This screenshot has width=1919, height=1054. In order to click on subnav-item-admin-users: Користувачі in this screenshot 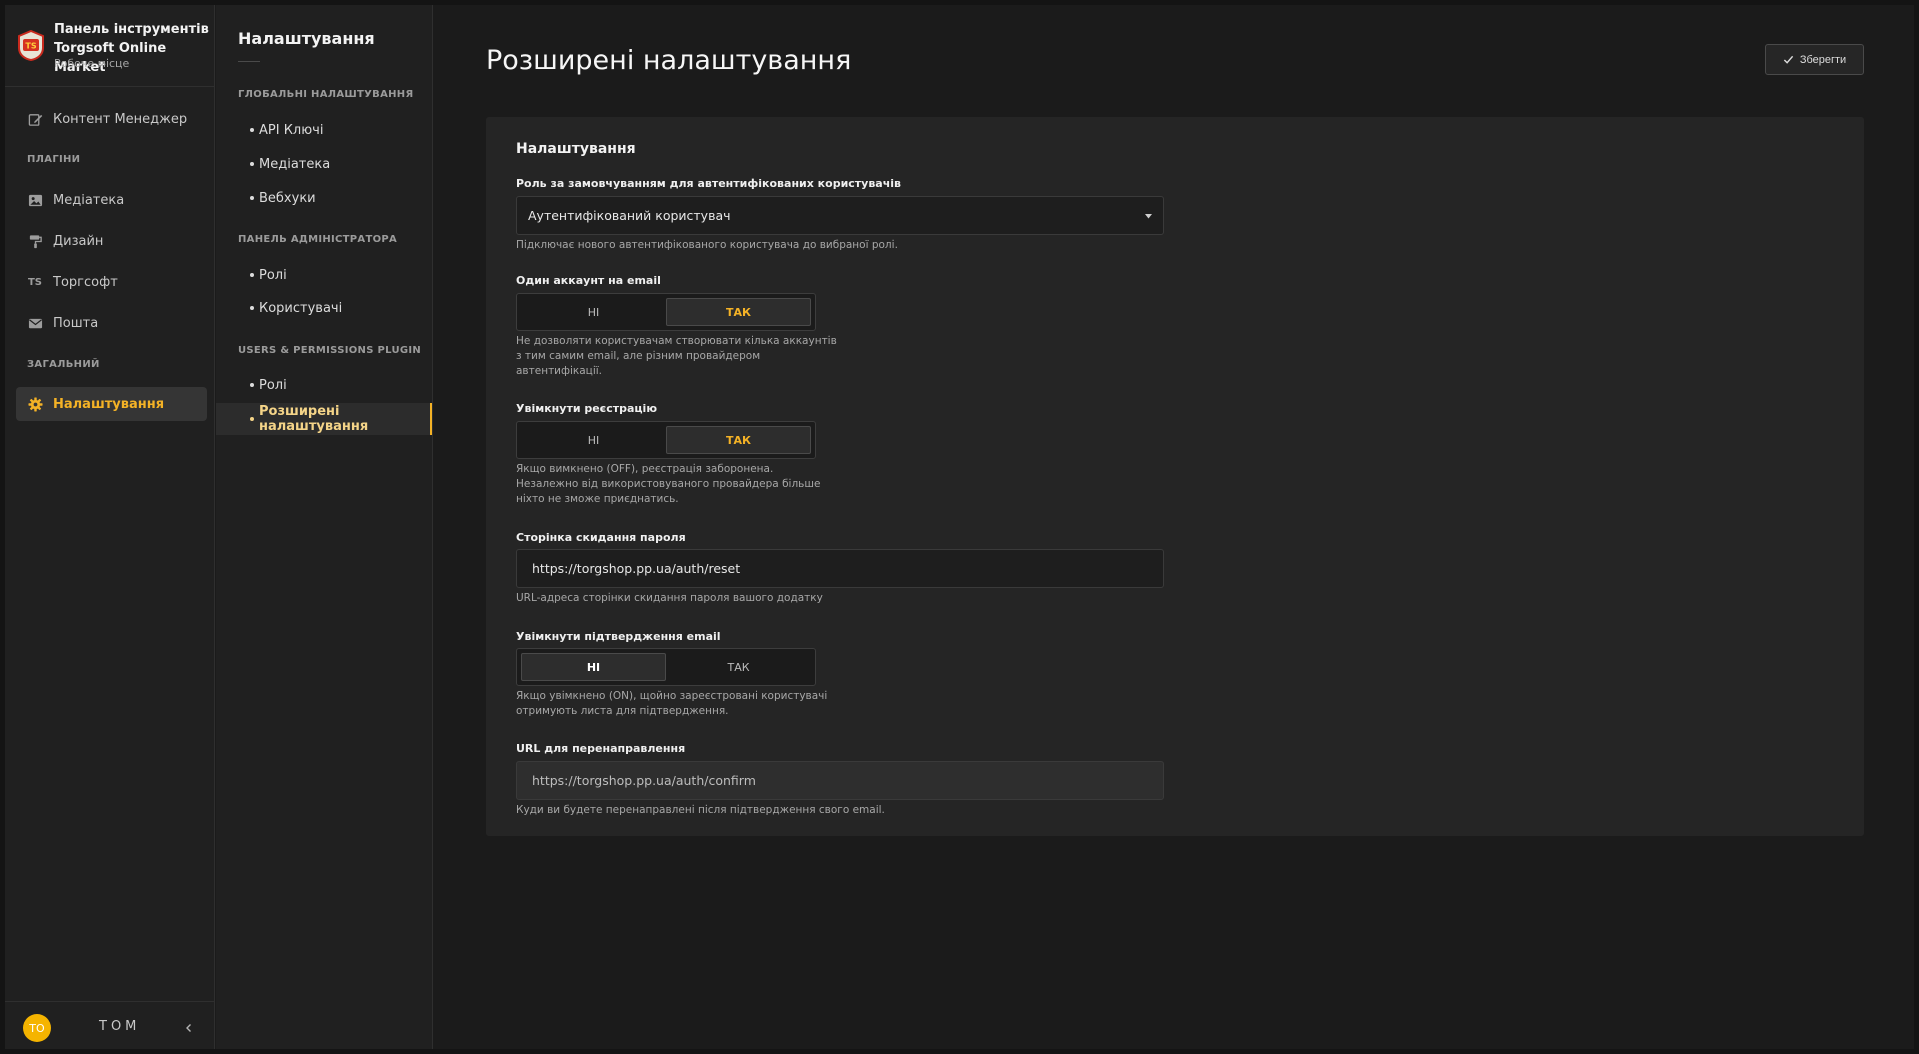, I will do `click(324, 308)`.